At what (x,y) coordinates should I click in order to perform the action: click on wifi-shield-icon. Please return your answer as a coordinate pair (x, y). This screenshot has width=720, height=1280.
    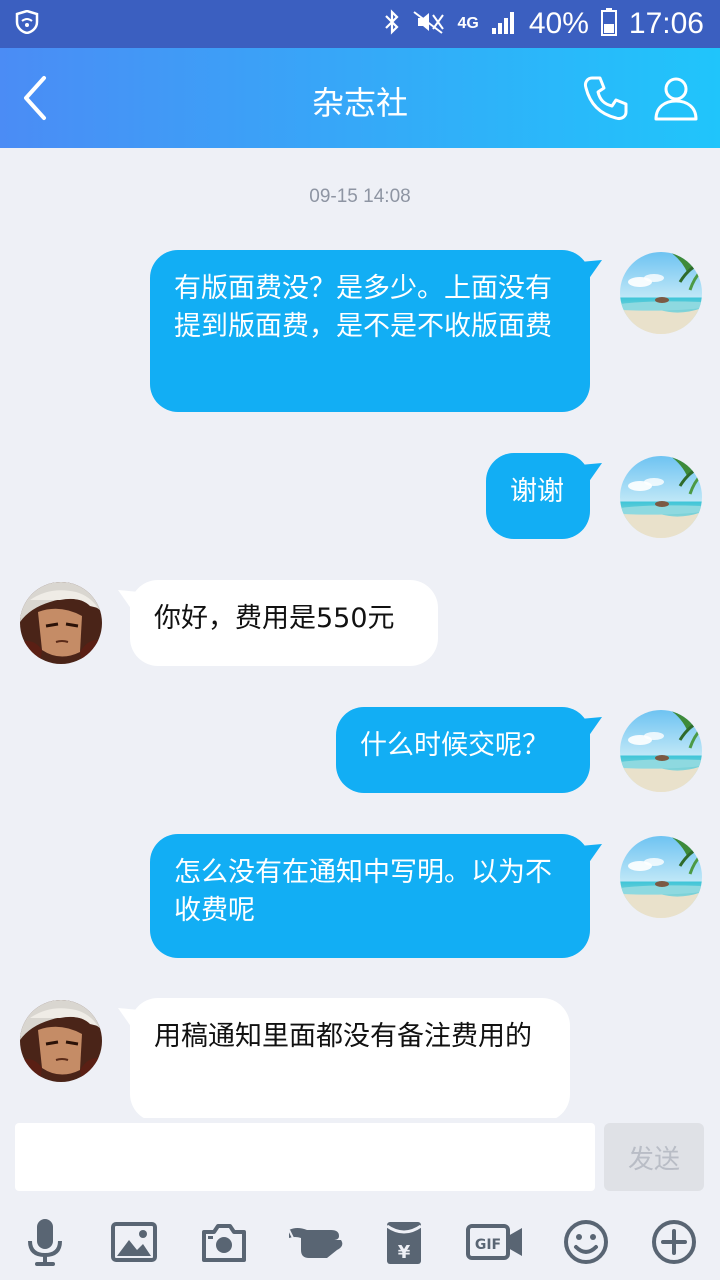
    Looking at the image, I should click on (27, 23).